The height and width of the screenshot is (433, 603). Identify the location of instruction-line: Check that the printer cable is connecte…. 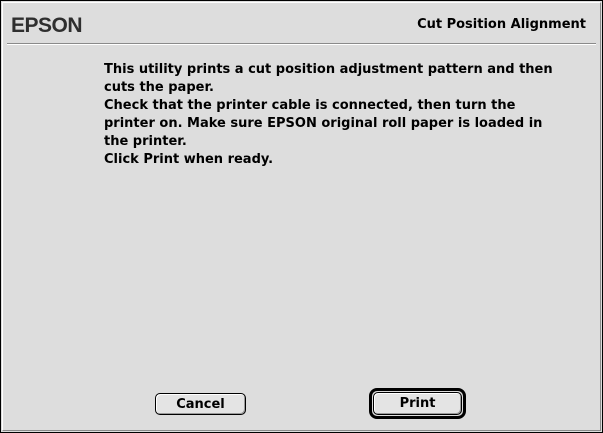
(310, 105).